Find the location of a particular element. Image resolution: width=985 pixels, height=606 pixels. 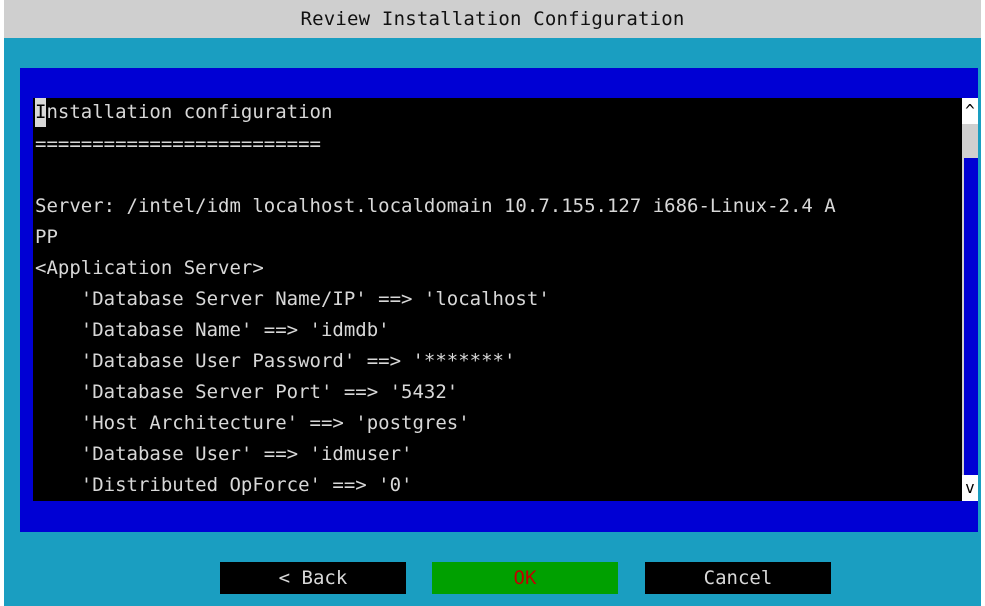

scroll-up-icon: ^ is located at coordinates (970, 111).